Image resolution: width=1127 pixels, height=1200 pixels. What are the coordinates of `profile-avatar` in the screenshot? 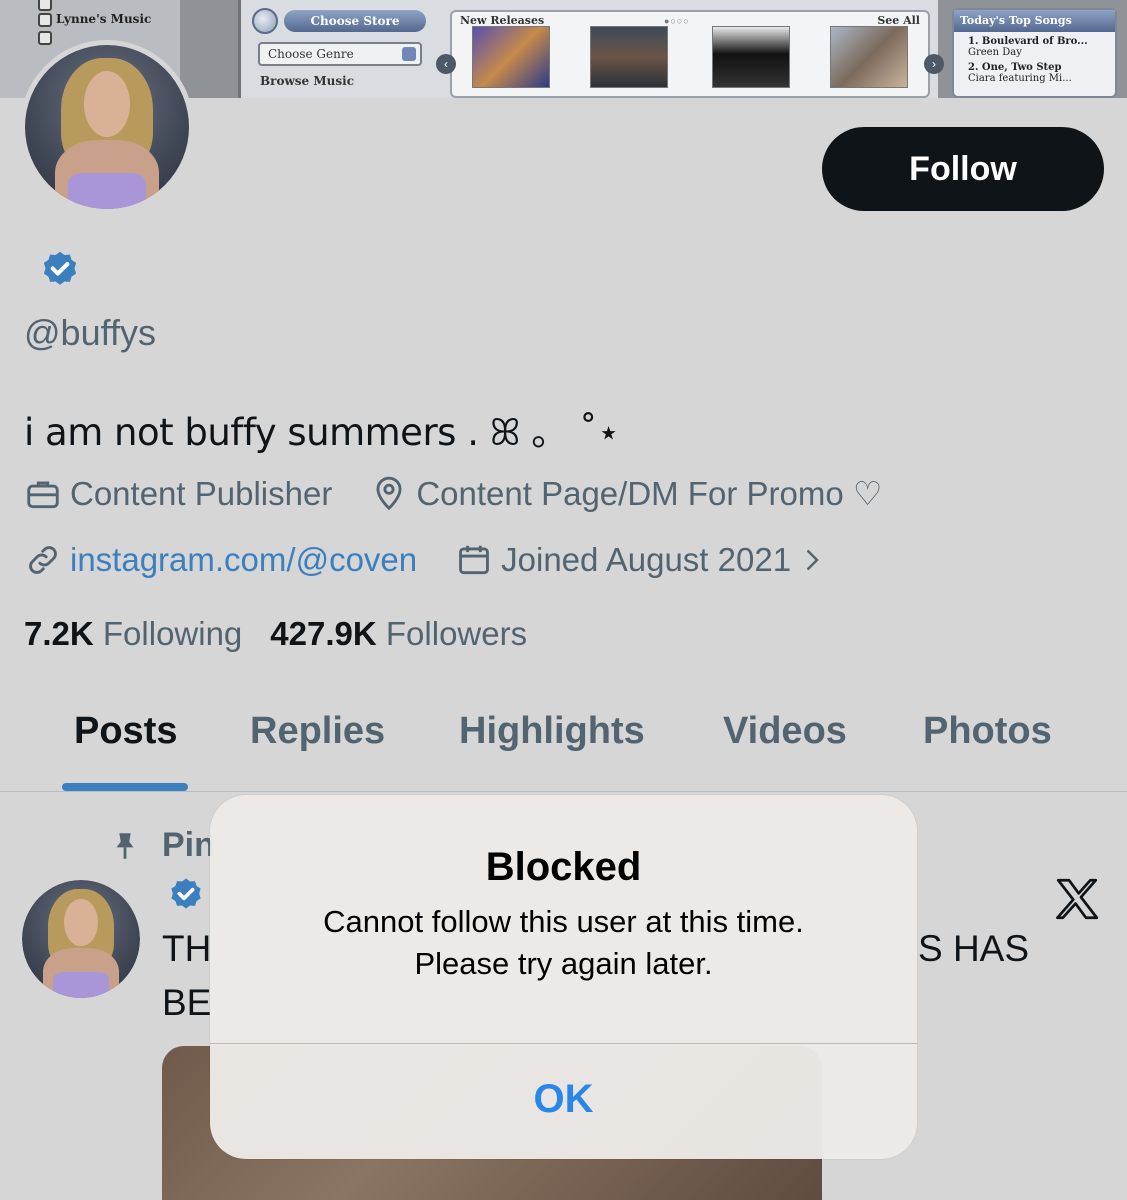 It's located at (107, 127).